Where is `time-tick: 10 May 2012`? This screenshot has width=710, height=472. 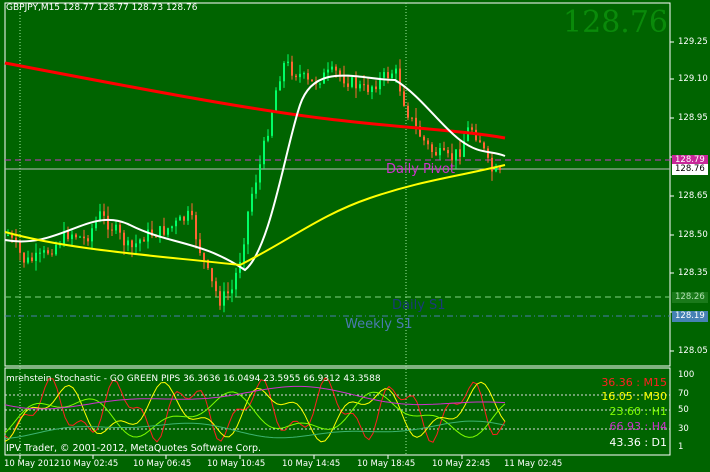
time-tick: 10 May 2012 is located at coordinates (32, 464).